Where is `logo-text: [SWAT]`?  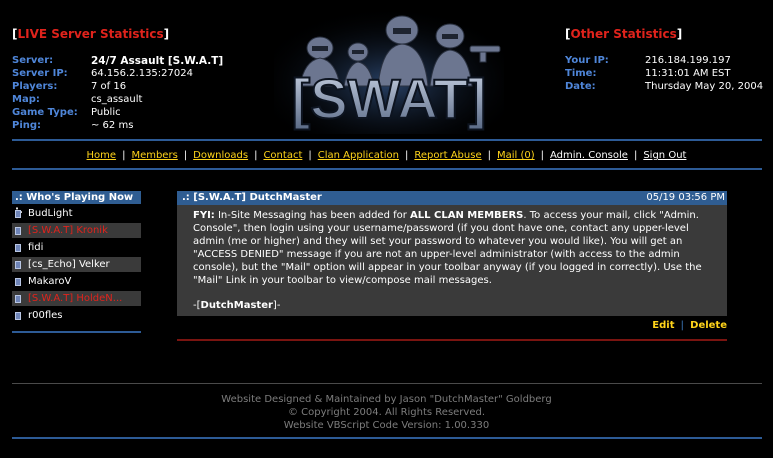 logo-text: [SWAT] is located at coordinates (389, 98).